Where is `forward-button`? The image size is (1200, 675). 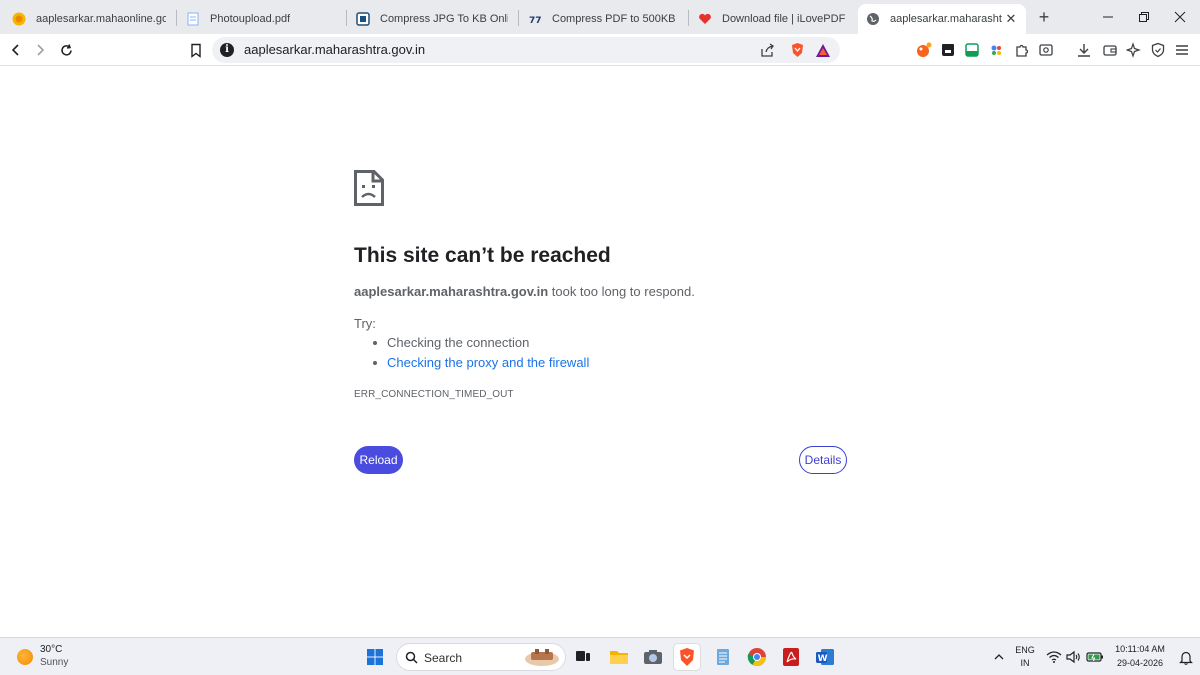
forward-button is located at coordinates (40, 50).